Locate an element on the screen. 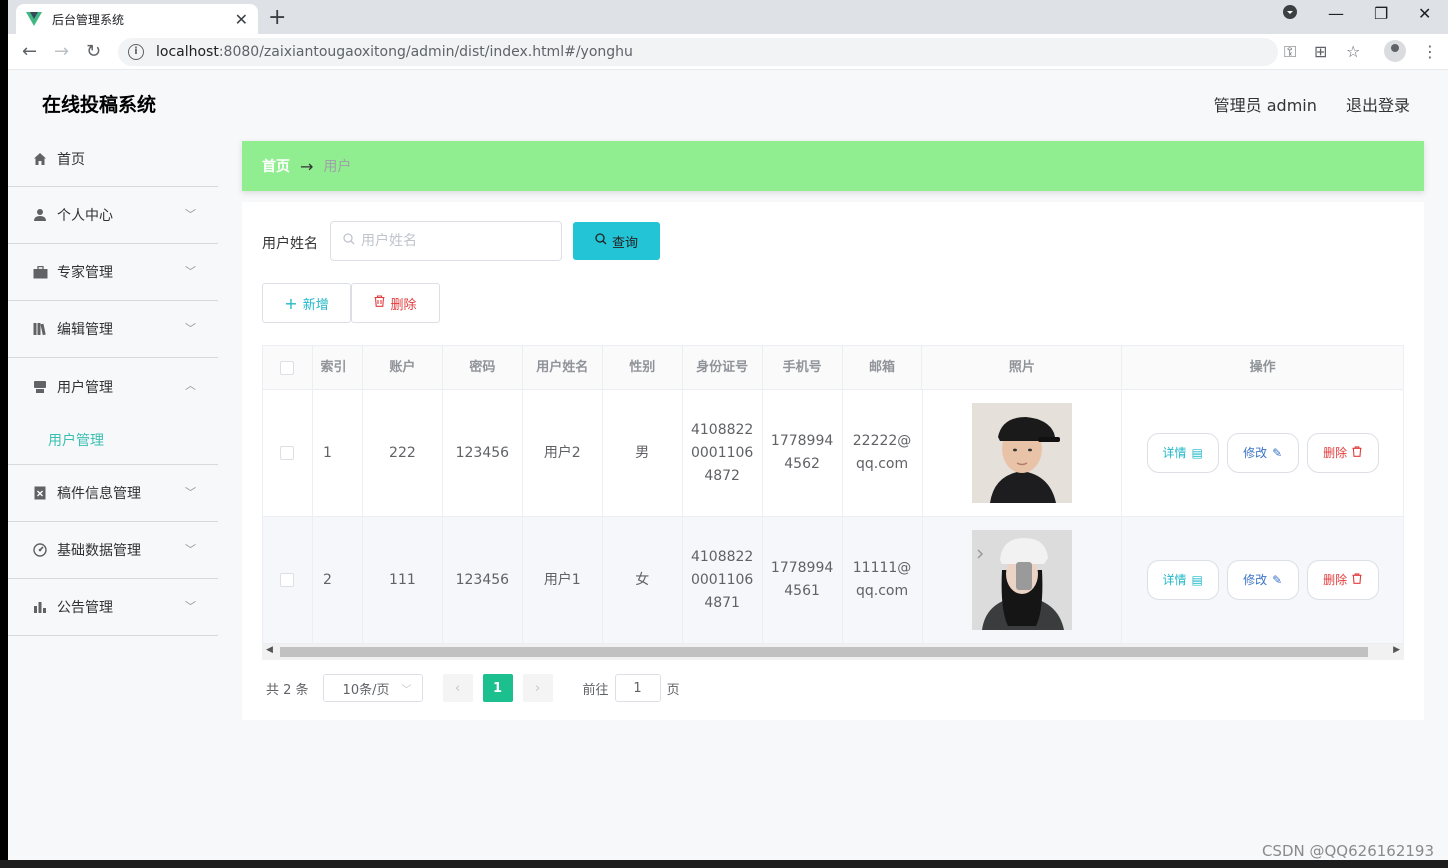  back-icon: ← is located at coordinates (29, 51).